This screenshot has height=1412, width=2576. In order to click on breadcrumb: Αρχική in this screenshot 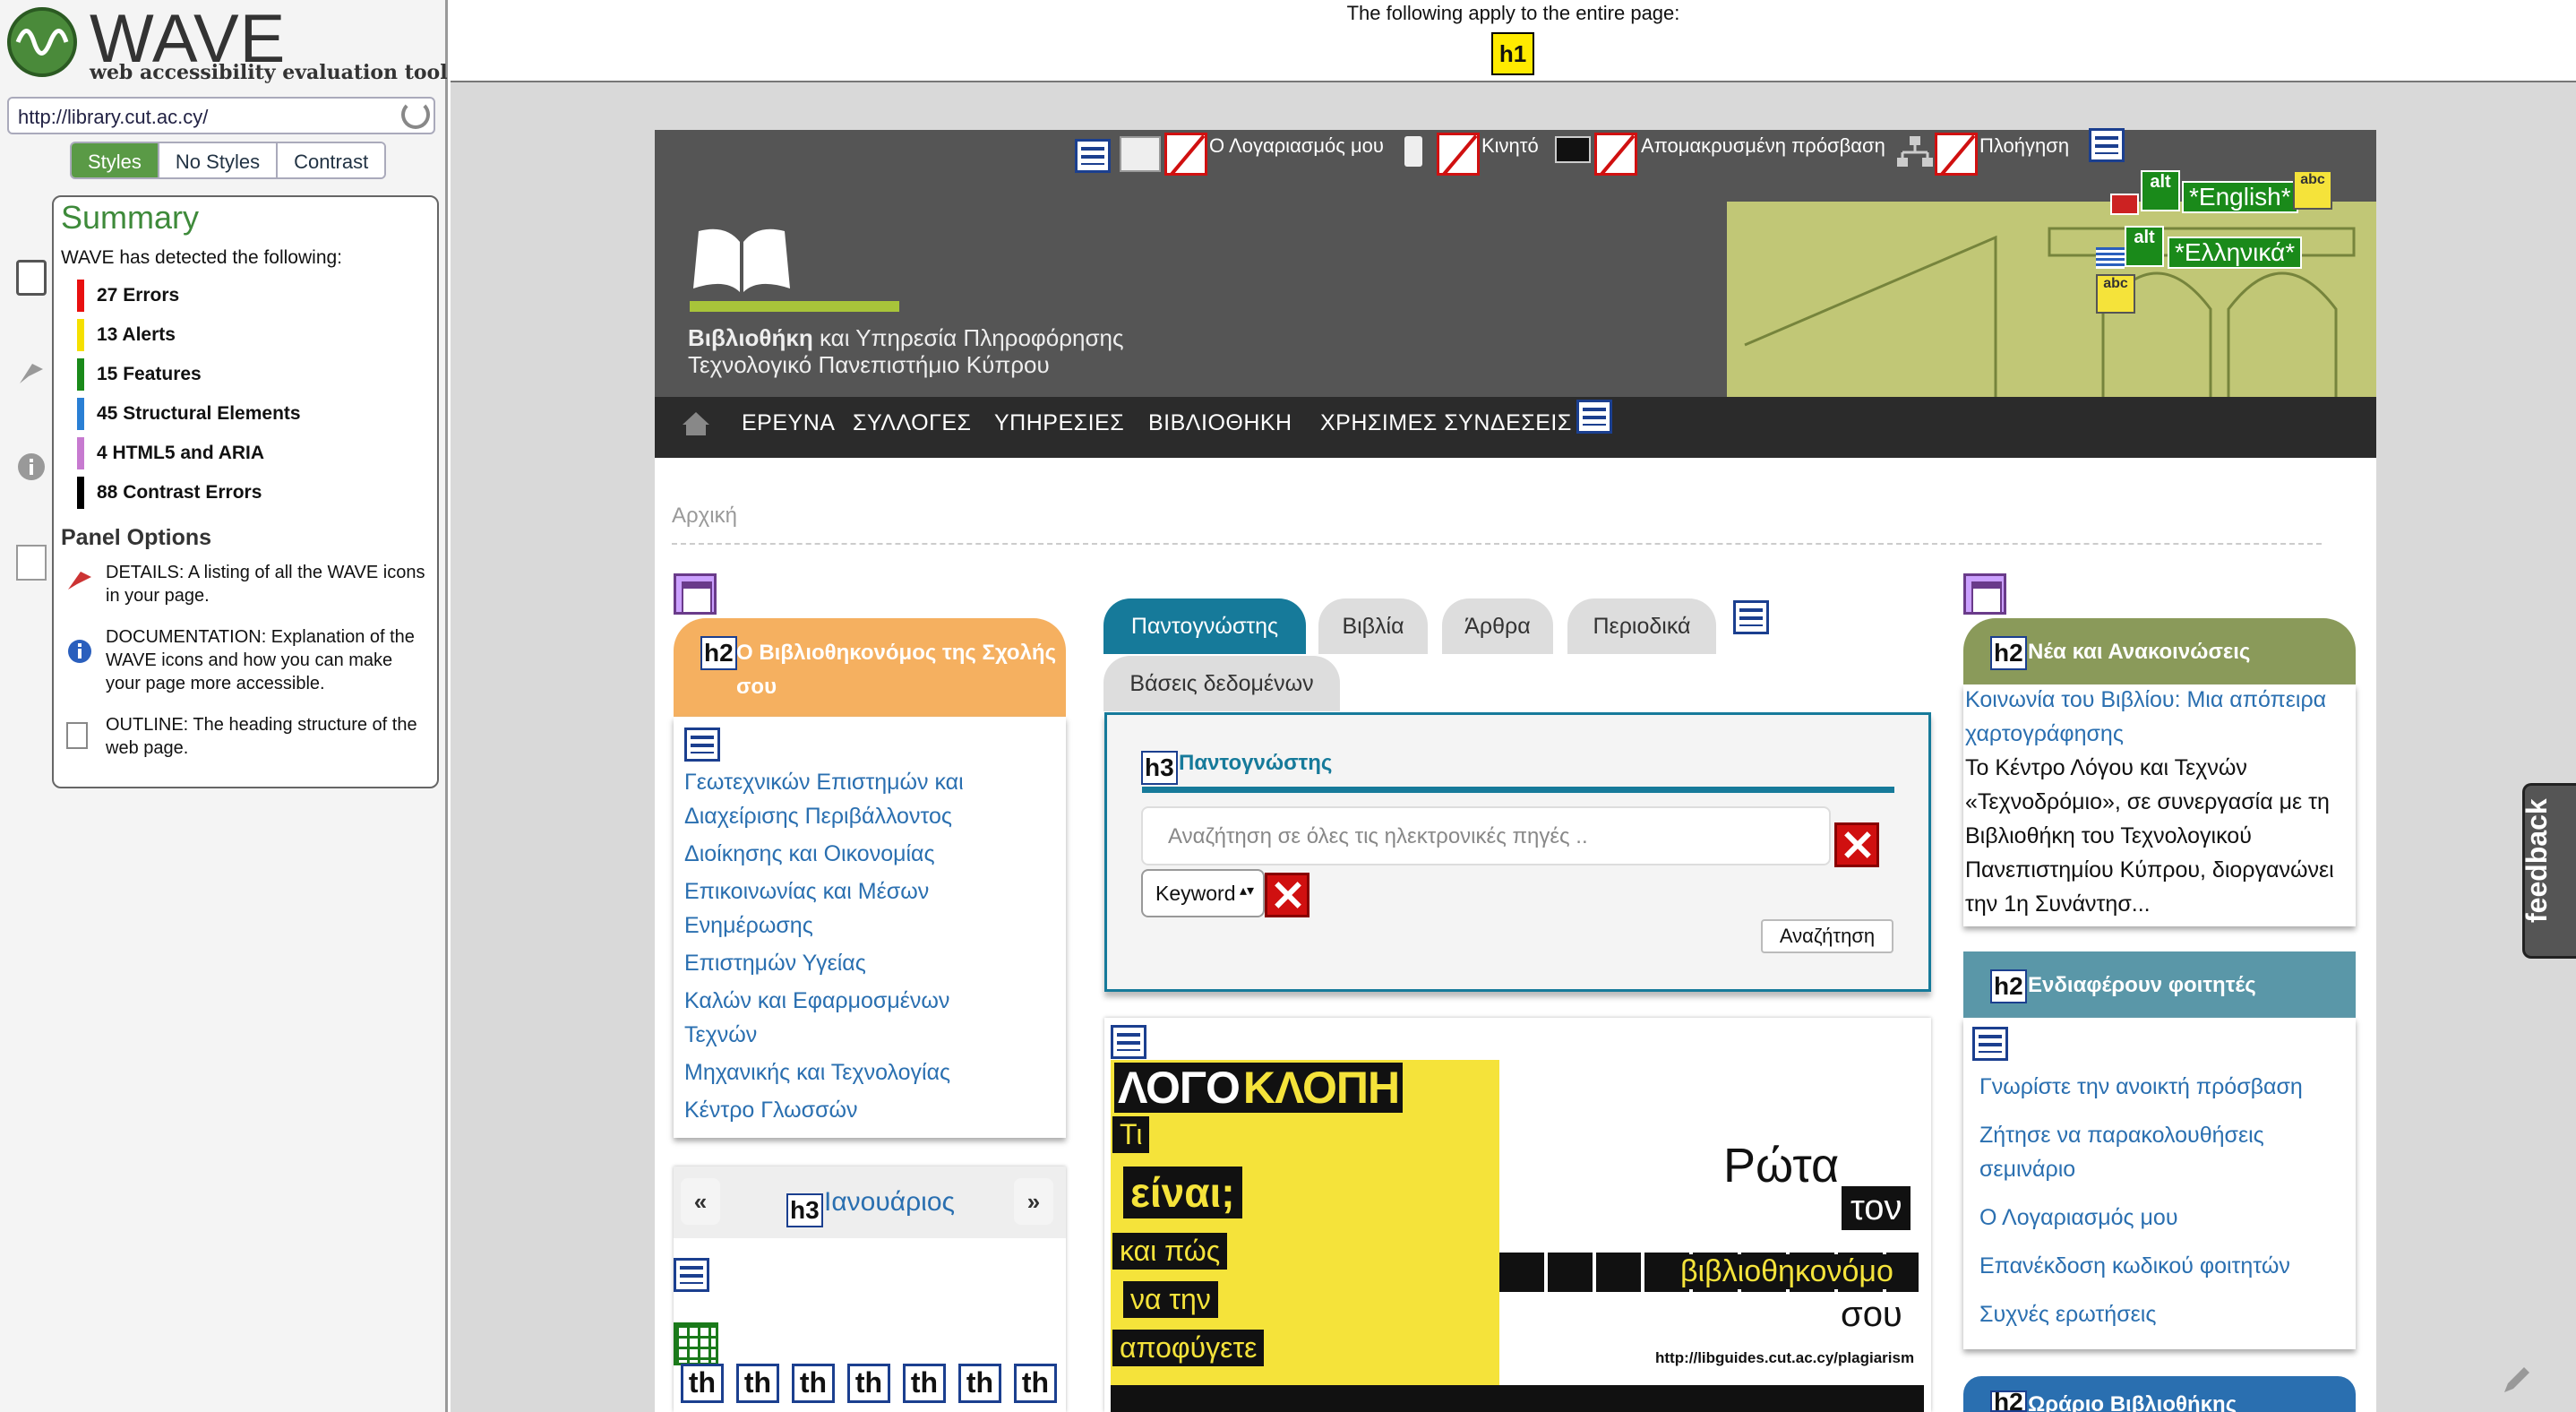, I will do `click(704, 516)`.